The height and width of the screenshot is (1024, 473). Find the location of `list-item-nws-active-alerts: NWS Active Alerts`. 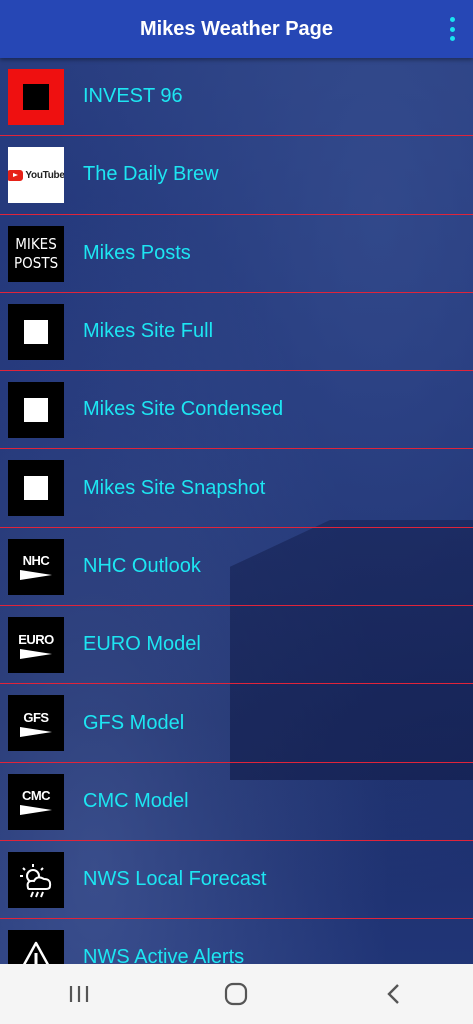

list-item-nws-active-alerts: NWS Active Alerts is located at coordinates (236, 941).